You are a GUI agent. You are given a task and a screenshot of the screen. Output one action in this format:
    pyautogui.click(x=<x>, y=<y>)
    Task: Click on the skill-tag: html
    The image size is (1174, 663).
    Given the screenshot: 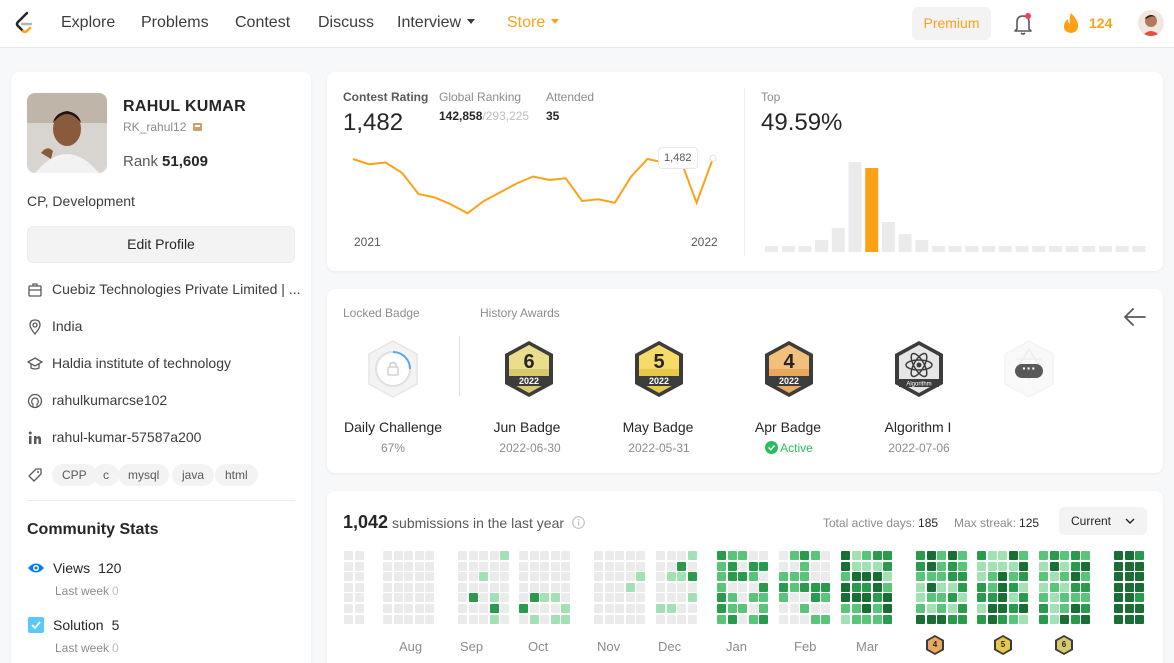 What is the action you would take?
    pyautogui.click(x=236, y=475)
    